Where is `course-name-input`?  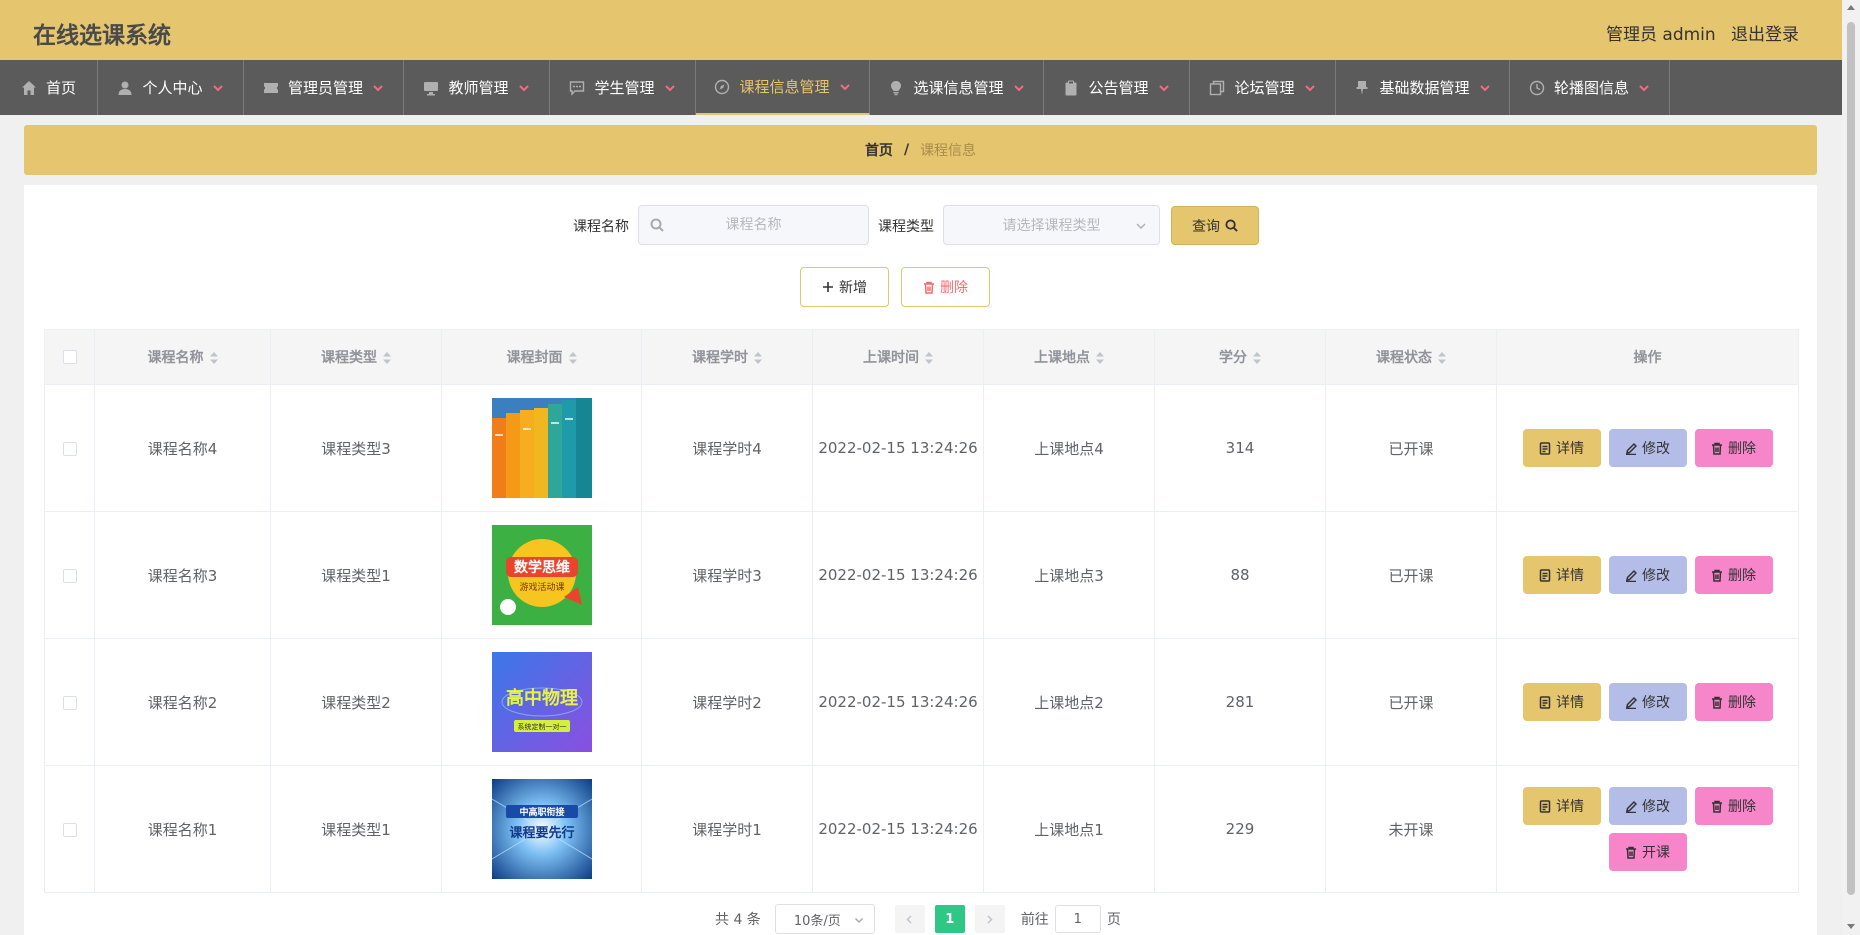 course-name-input is located at coordinates (753, 225).